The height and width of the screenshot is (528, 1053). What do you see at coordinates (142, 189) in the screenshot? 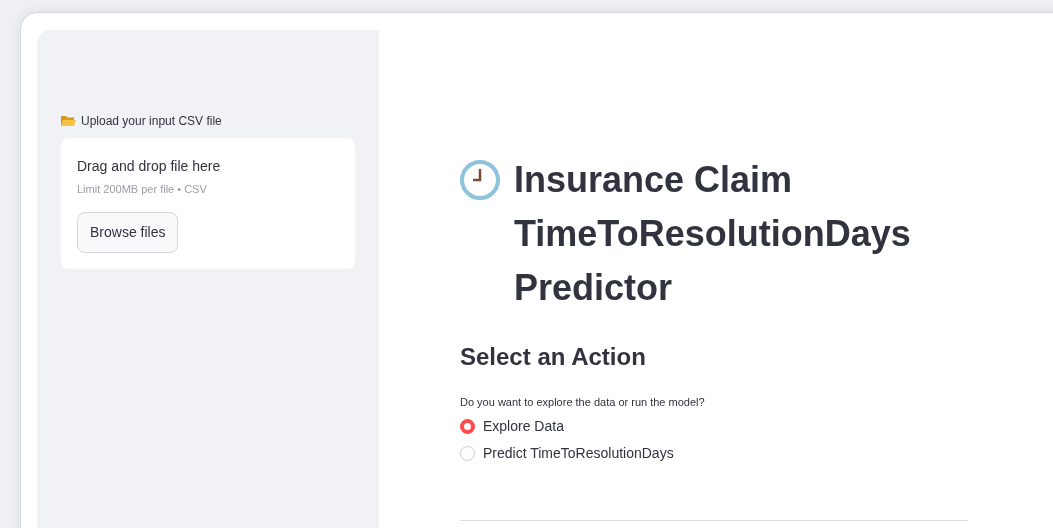
I see `dropzone-hint: Limit 200MB per file • CSV` at bounding box center [142, 189].